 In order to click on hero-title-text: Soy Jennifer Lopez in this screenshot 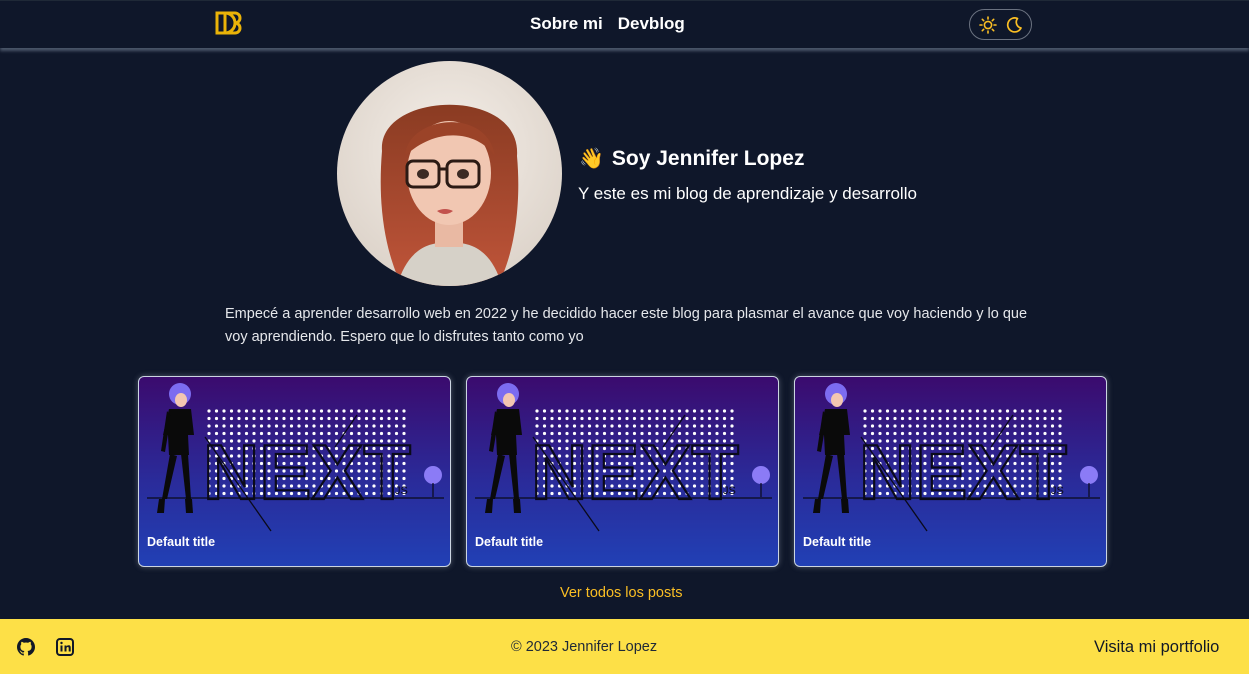, I will do `click(708, 158)`.